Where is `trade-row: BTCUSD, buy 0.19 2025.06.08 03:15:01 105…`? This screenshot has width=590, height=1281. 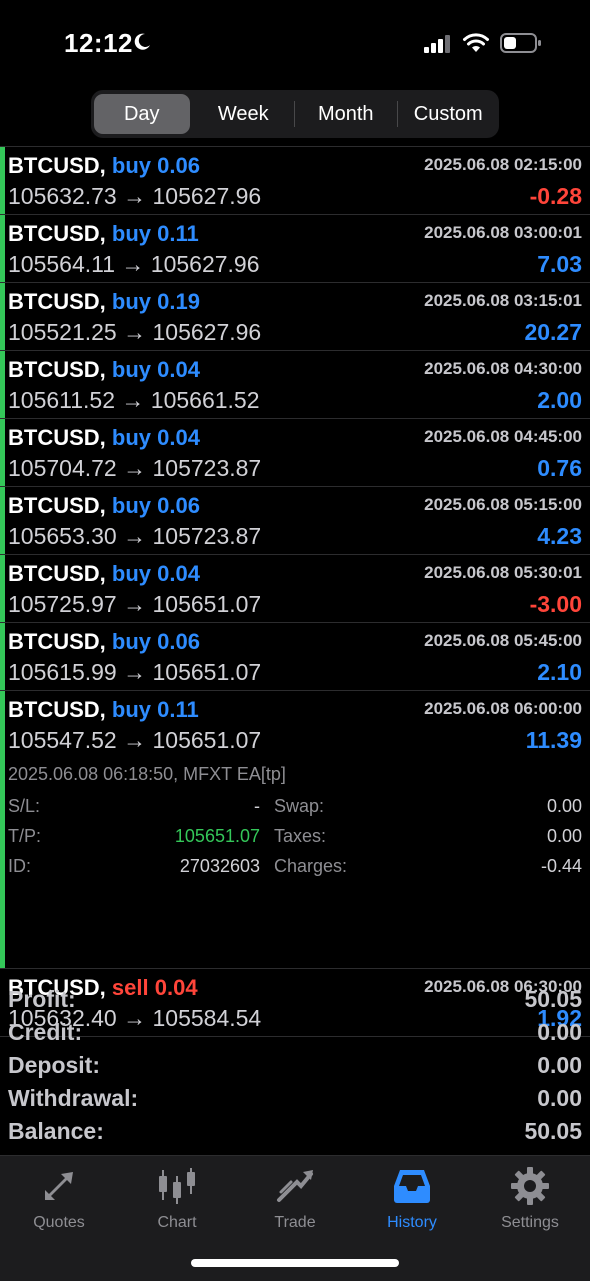 trade-row: BTCUSD, buy 0.19 2025.06.08 03:15:01 105… is located at coordinates (295, 317).